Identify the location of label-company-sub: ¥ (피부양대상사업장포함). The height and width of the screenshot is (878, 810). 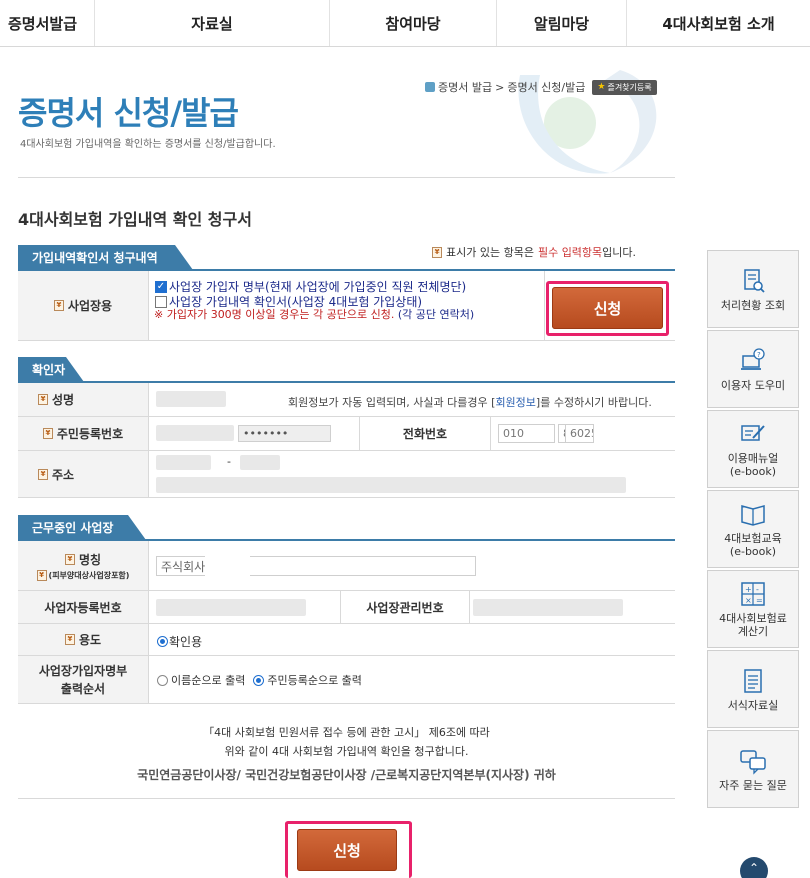
(83, 575).